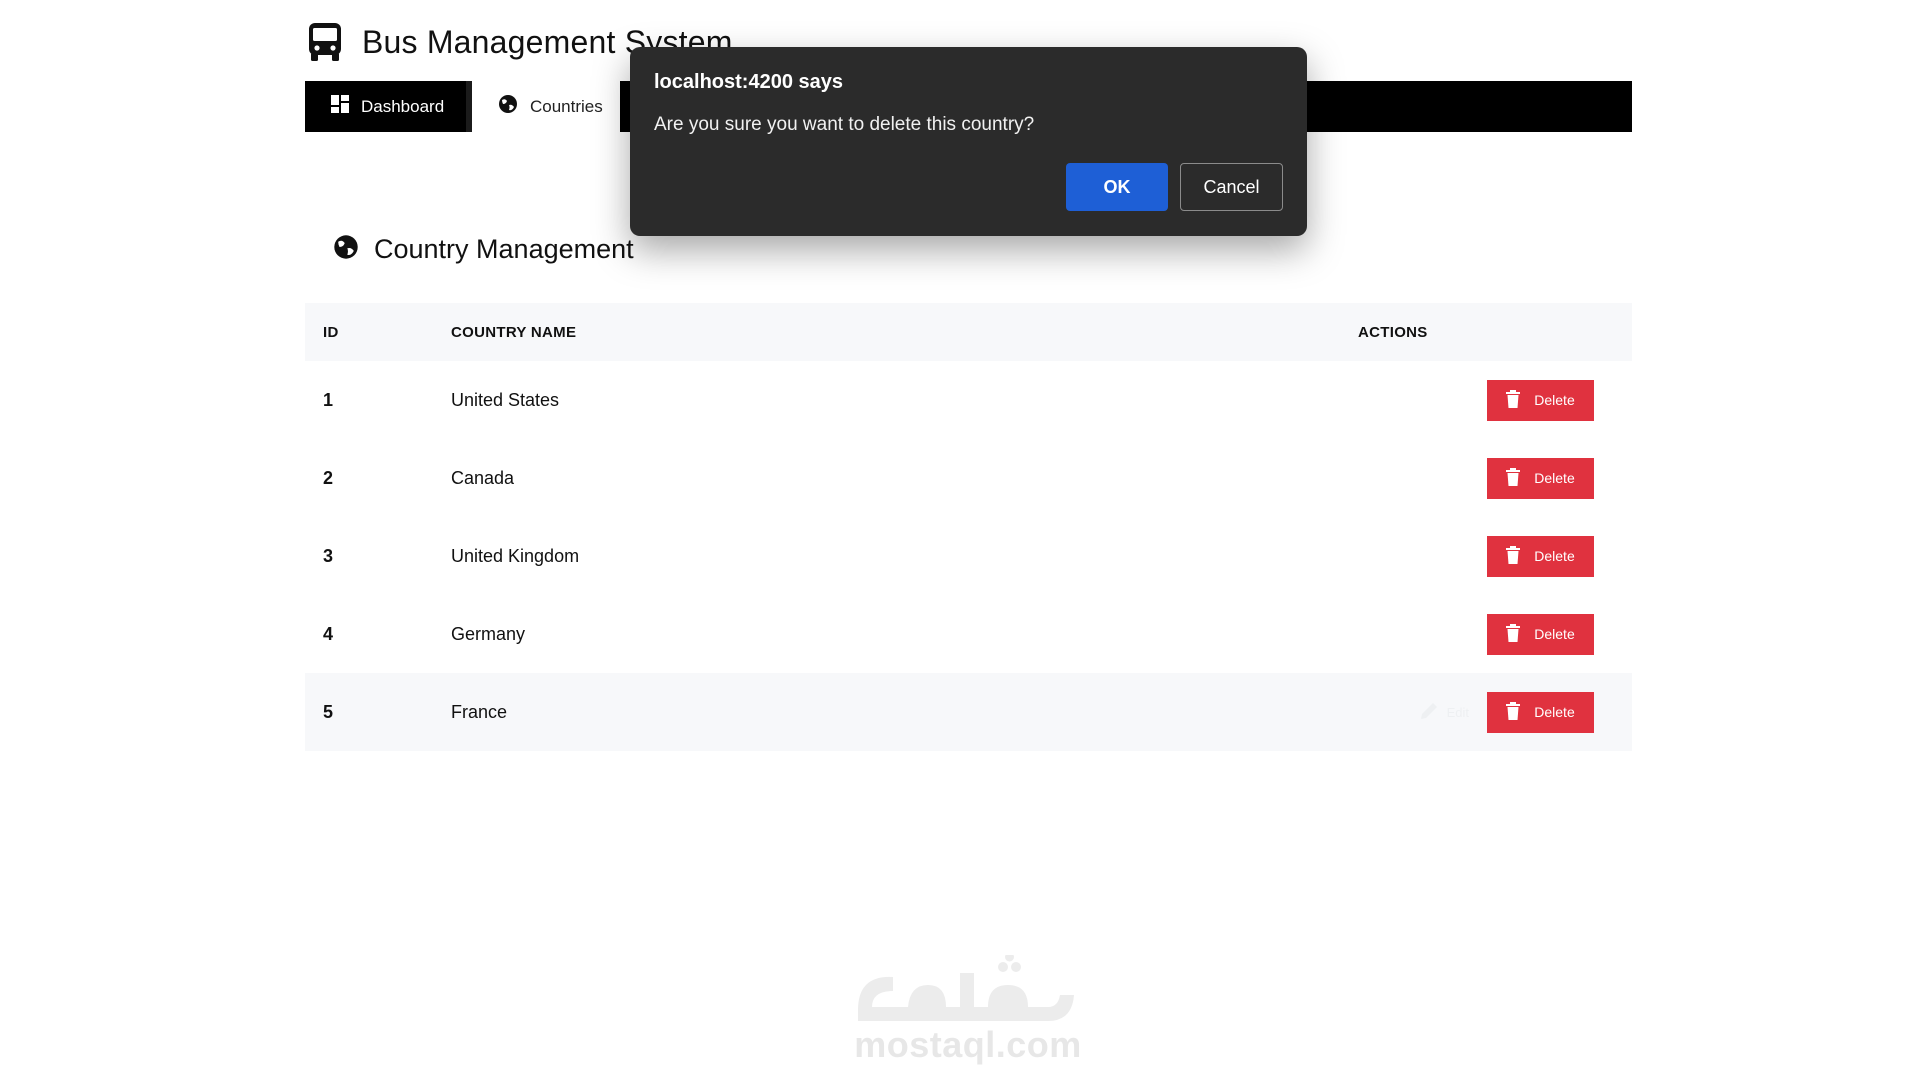 This screenshot has height=1079, width=1919. Describe the element at coordinates (328, 477) in the screenshot. I see `country-id: 2` at that location.